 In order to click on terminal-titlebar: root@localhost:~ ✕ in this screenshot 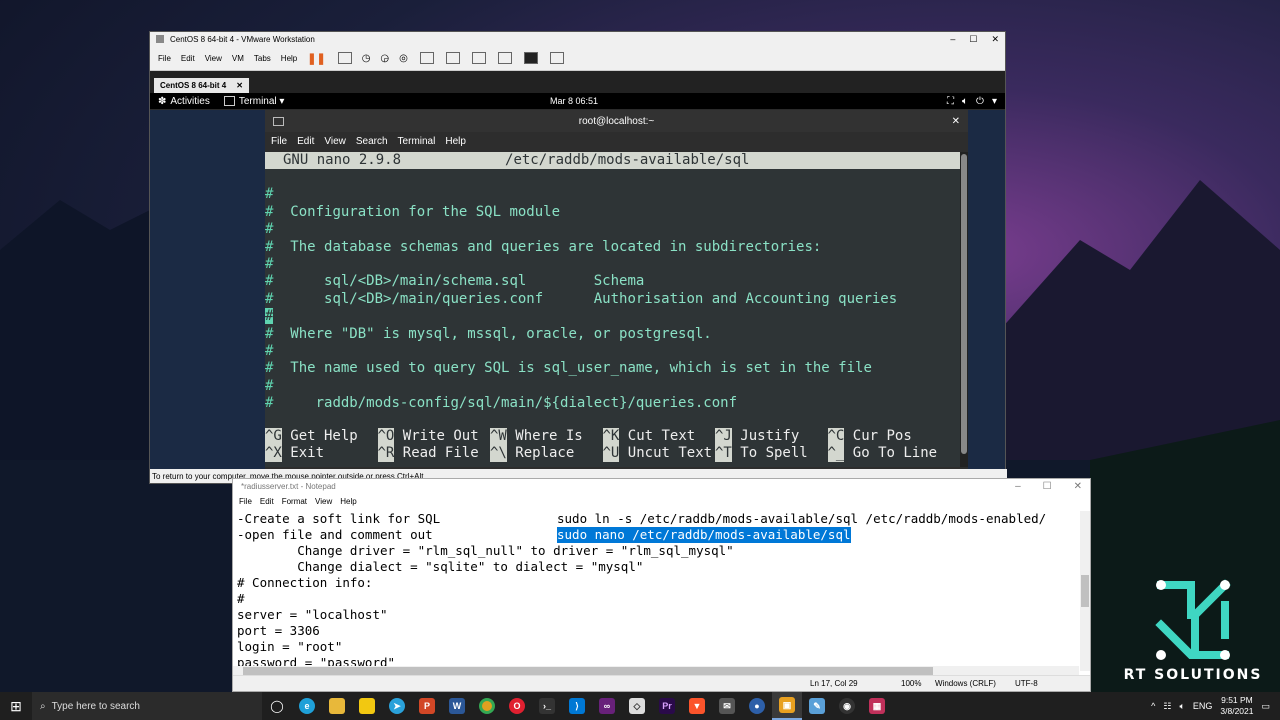, I will do `click(616, 121)`.